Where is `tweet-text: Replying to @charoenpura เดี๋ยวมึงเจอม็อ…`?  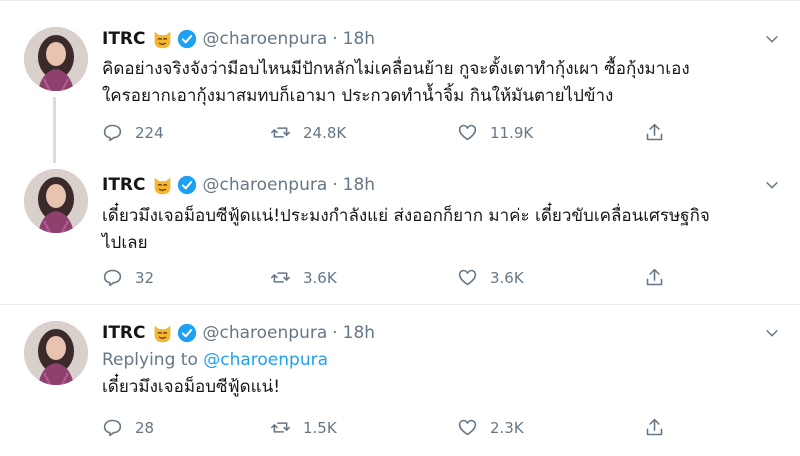 tweet-text: Replying to @charoenpura เดี๋ยวมึงเจอม็อ… is located at coordinates (447, 374).